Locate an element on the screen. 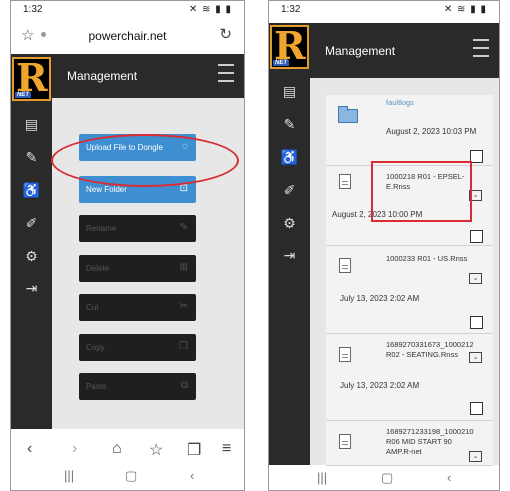 The width and height of the screenshot is (510, 491). file-date: August 2, 2023 10:03 PM is located at coordinates (431, 131).